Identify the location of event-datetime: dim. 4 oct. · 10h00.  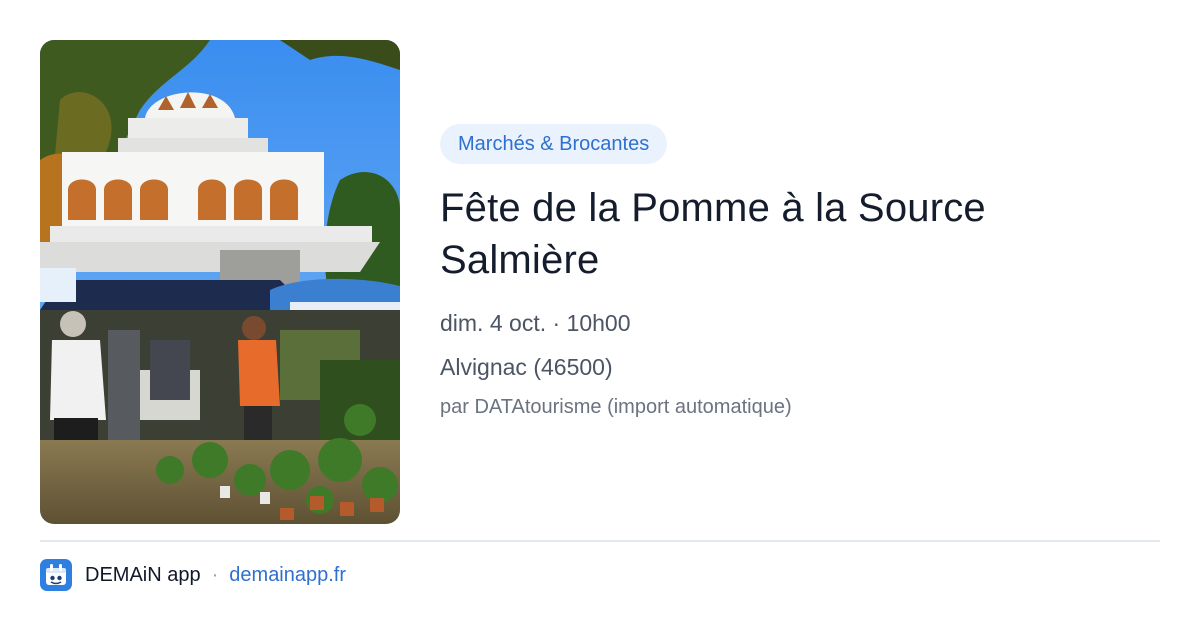
(535, 323).